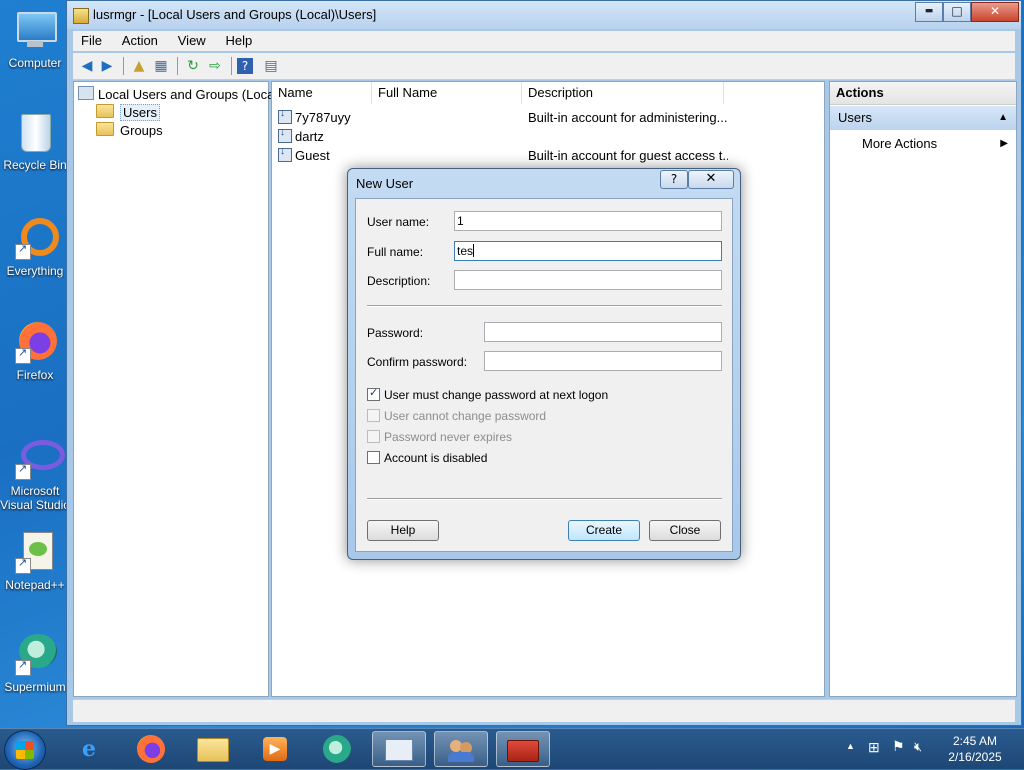 The image size is (1024, 770). What do you see at coordinates (604, 530) in the screenshot?
I see `create-button: Create` at bounding box center [604, 530].